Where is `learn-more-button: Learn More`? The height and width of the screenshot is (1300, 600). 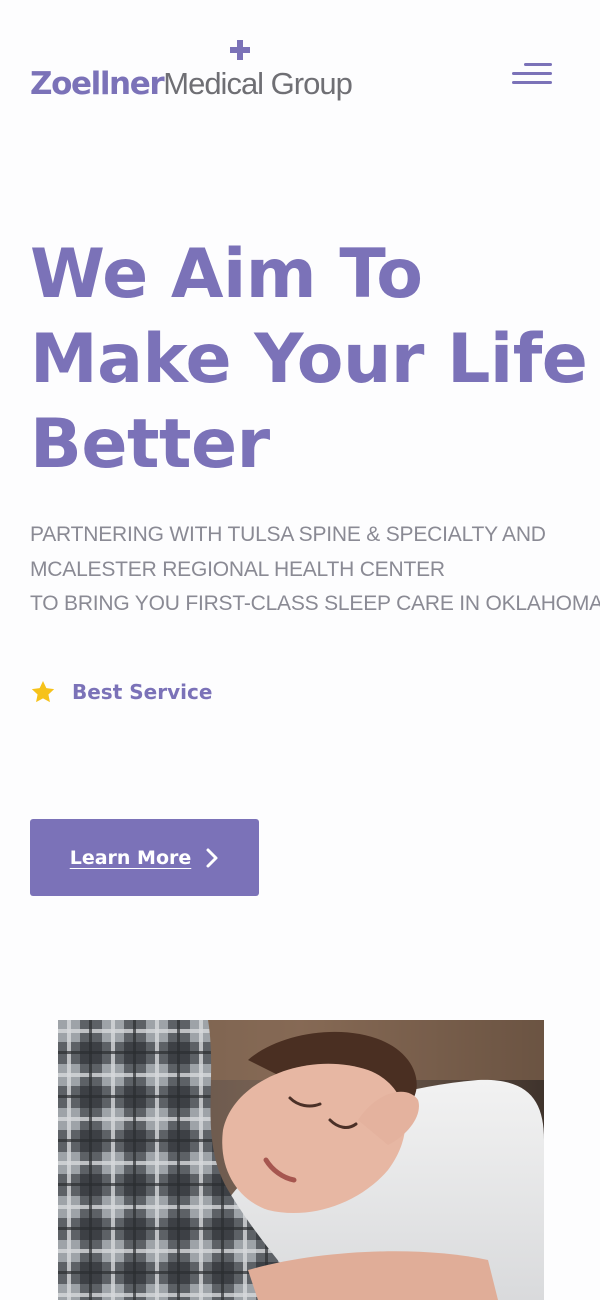
learn-more-button: Learn More is located at coordinates (144, 857).